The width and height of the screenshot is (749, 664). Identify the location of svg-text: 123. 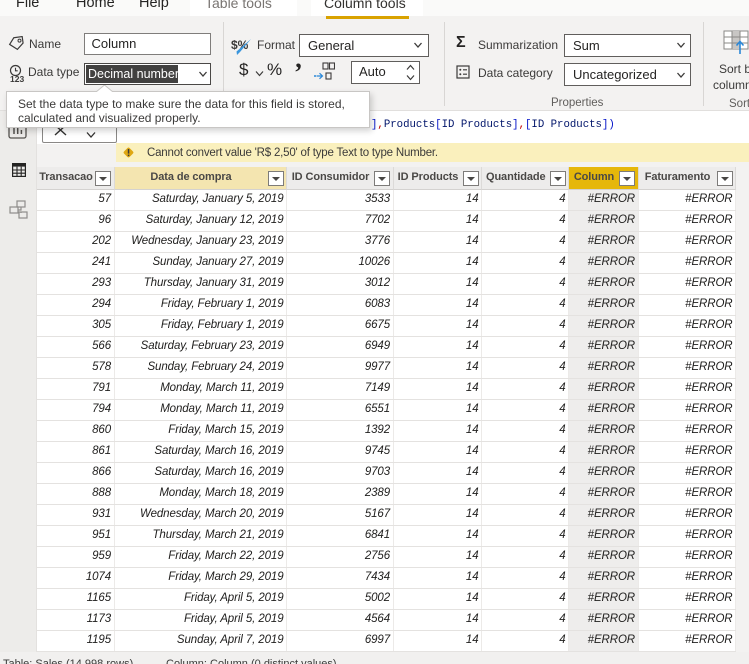
(17, 79).